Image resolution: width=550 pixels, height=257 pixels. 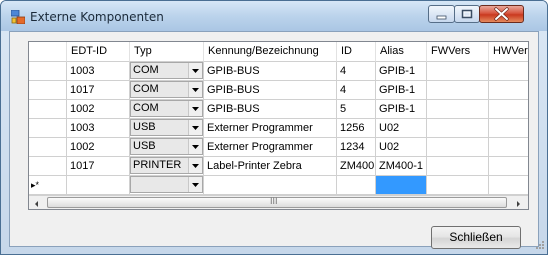 What do you see at coordinates (144, 146) in the screenshot?
I see `typ-combobox-value: USB` at bounding box center [144, 146].